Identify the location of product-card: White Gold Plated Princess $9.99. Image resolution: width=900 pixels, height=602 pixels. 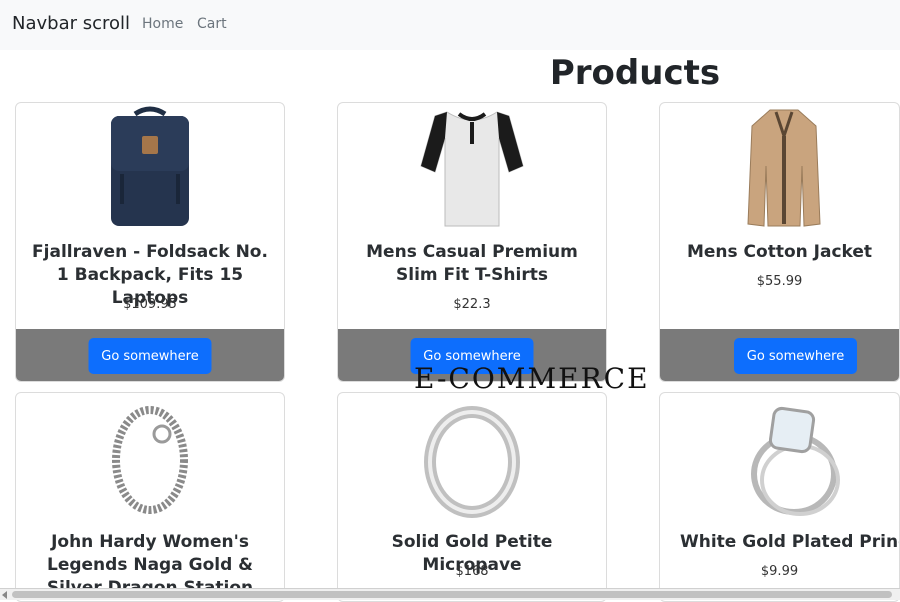
(779, 497).